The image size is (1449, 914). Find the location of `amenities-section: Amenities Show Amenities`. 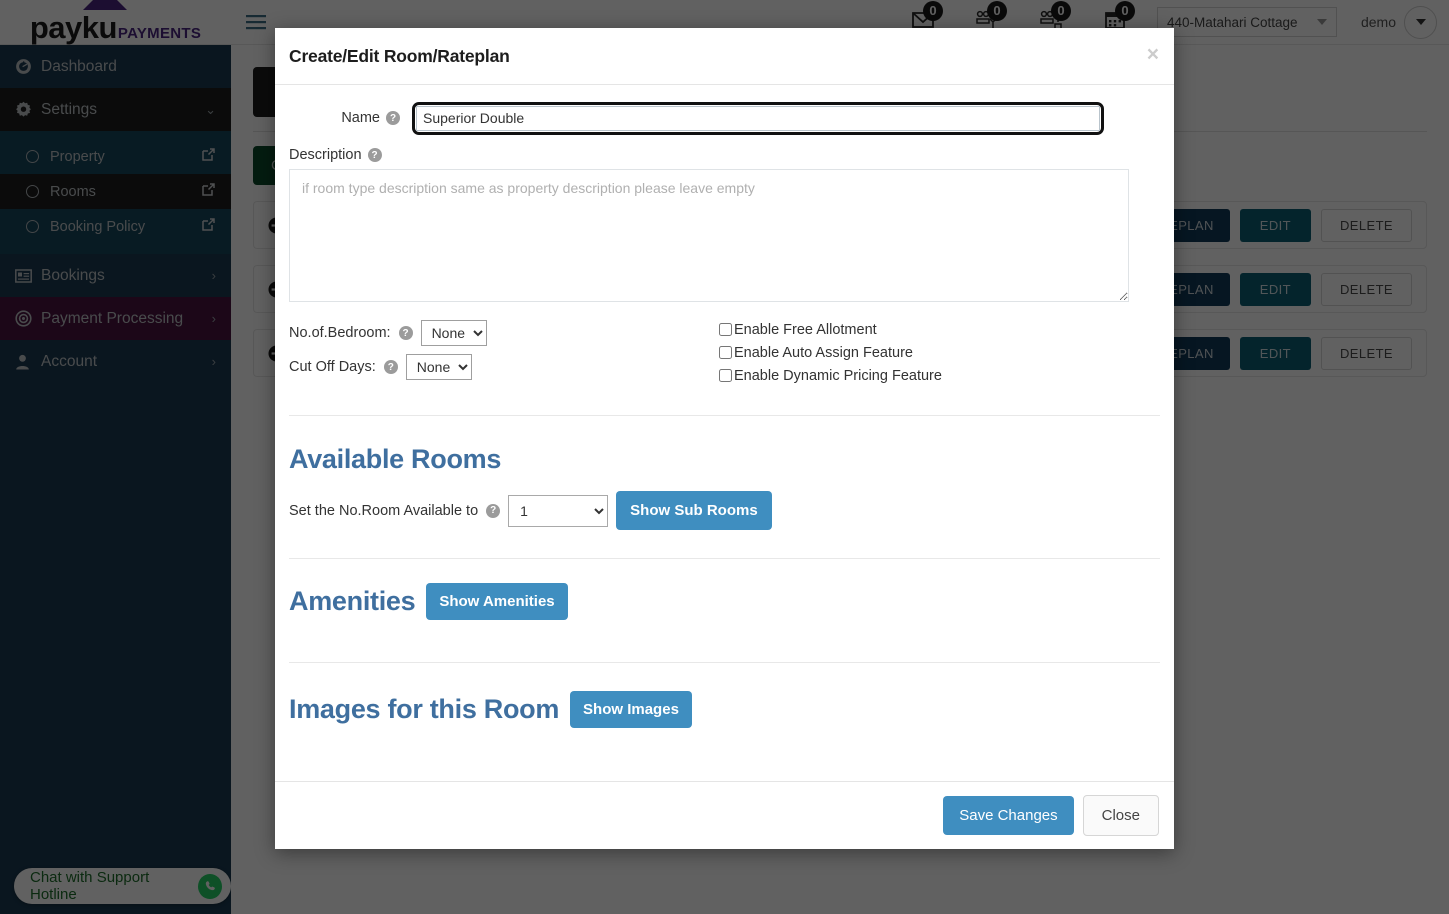

amenities-section: Amenities Show Amenities is located at coordinates (724, 589).